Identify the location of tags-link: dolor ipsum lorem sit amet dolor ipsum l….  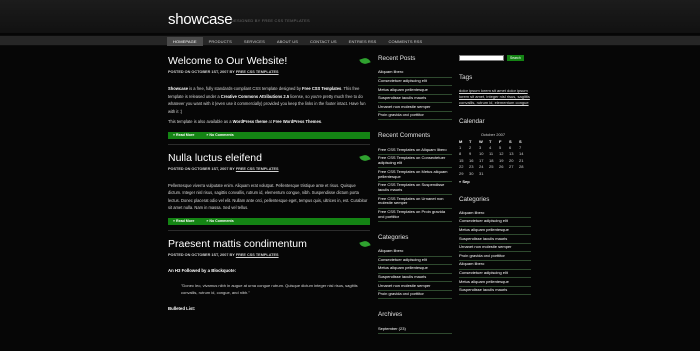
(494, 96).